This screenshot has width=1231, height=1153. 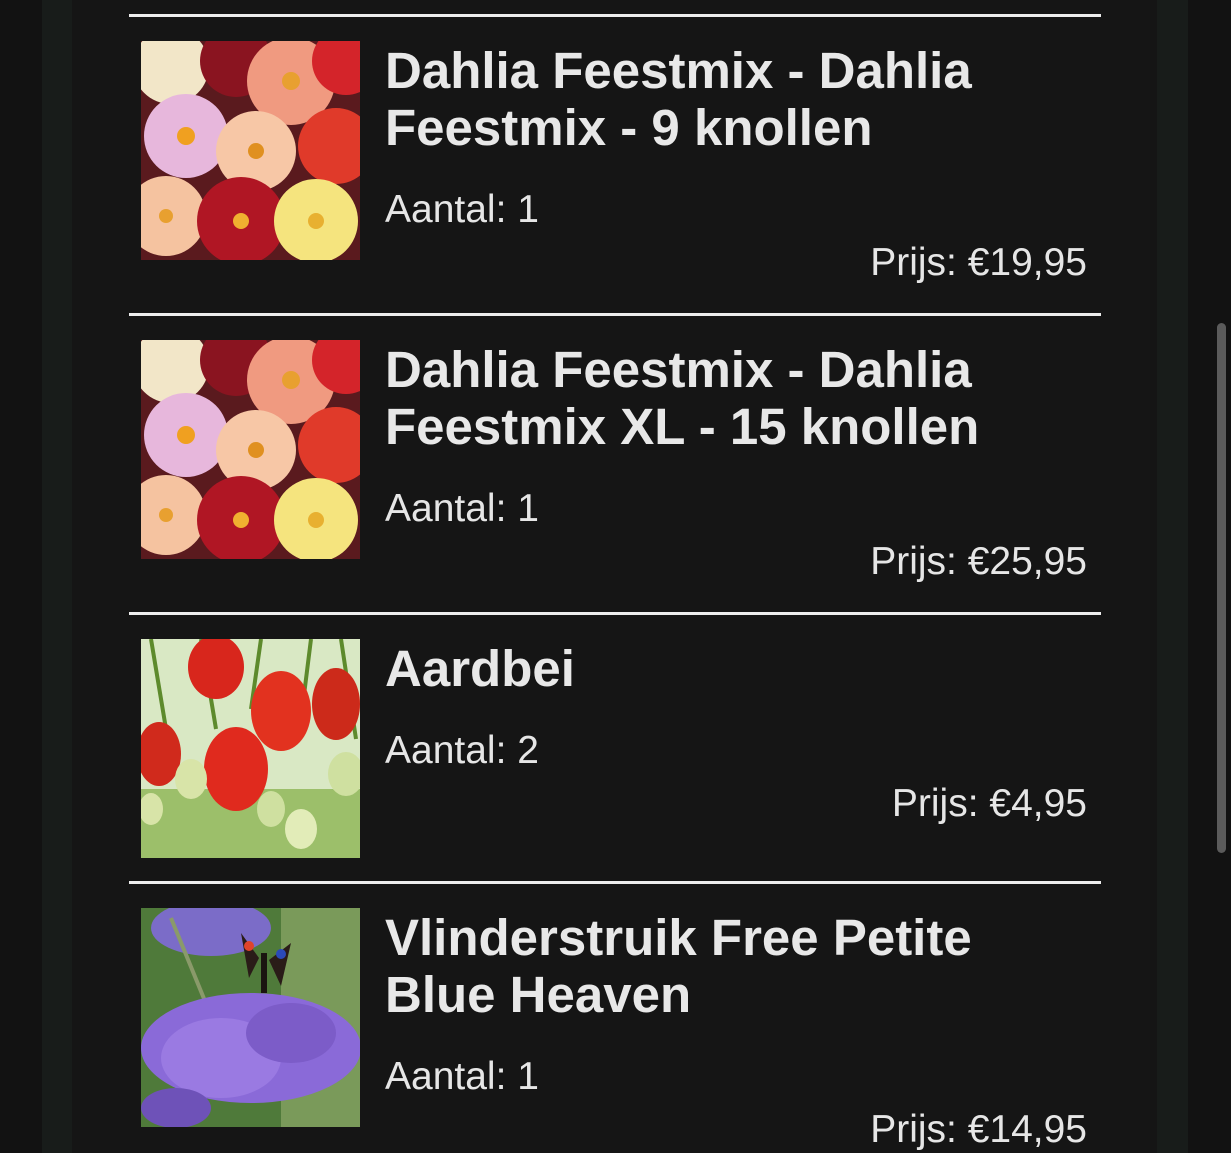 I want to click on item-quantity: Aantal: 2, so click(x=462, y=750).